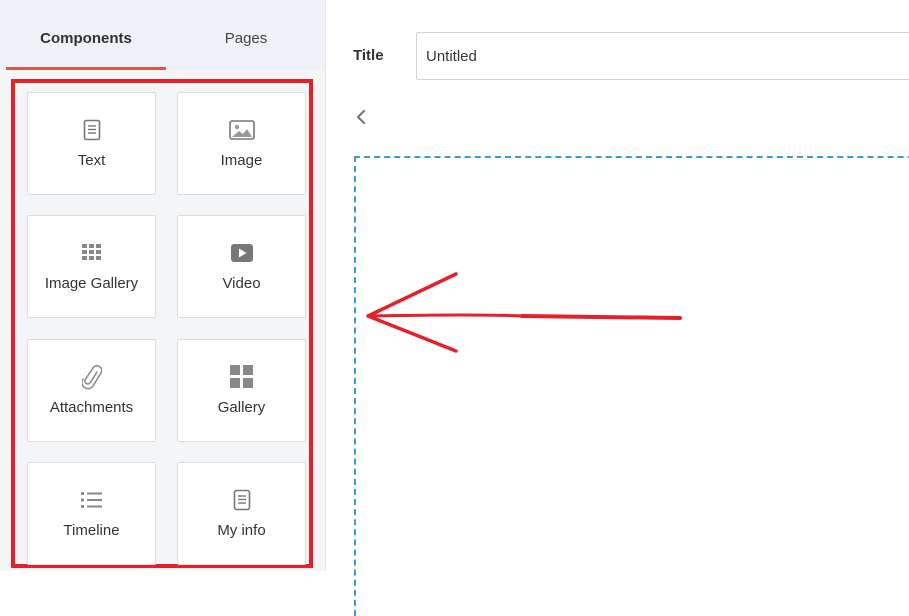  I want to click on four-squares-icon, so click(241, 377).